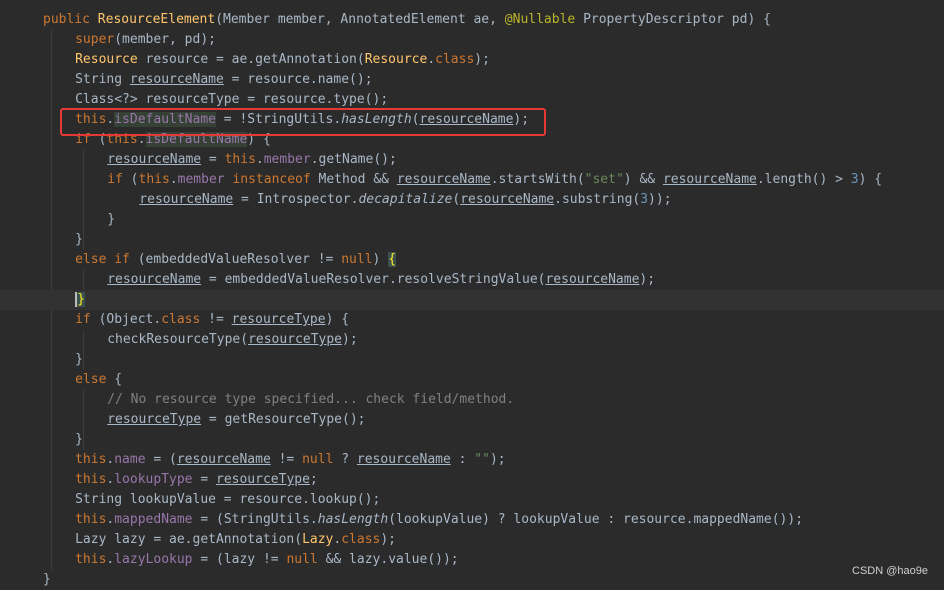 The image size is (944, 590). Describe the element at coordinates (677, 19) in the screenshot. I see `code-token: PropertyDescriptor pd) {` at that location.